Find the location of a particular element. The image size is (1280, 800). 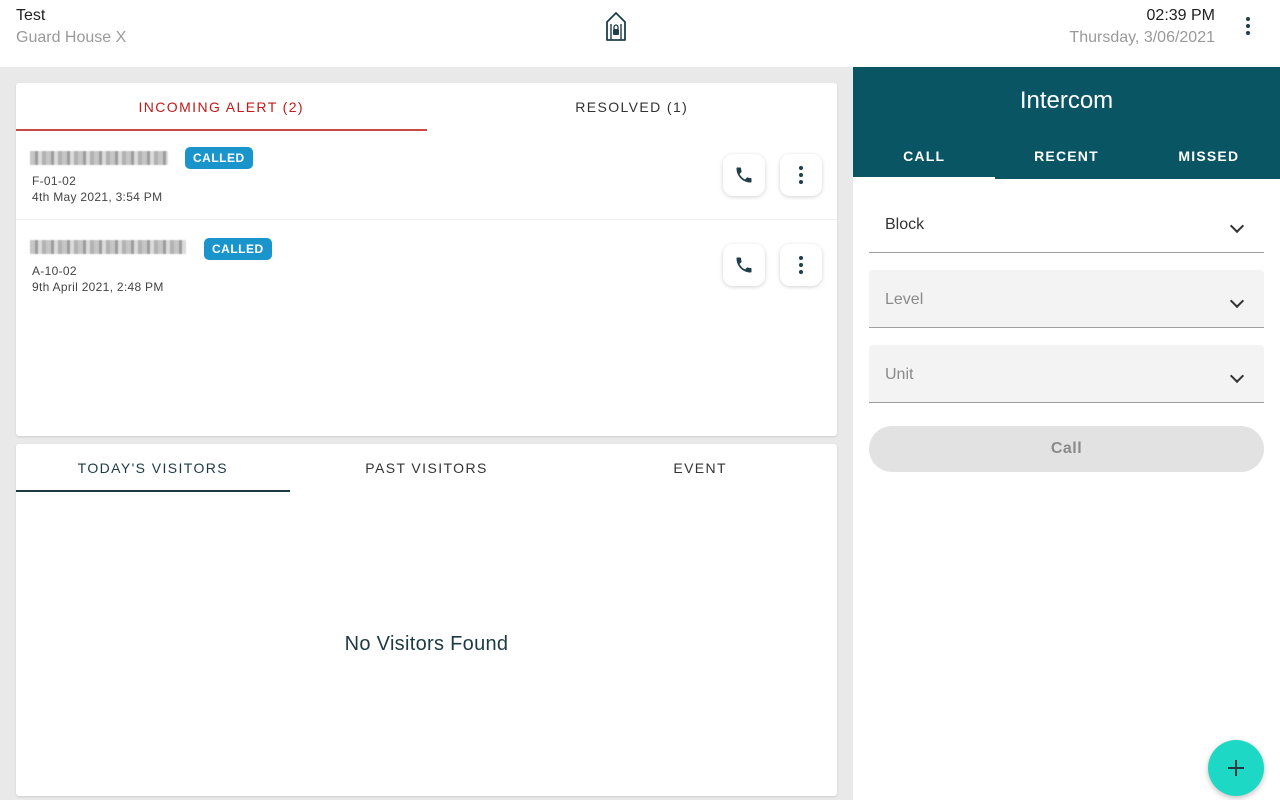

guard-house-name: Guard House X is located at coordinates (71, 37).